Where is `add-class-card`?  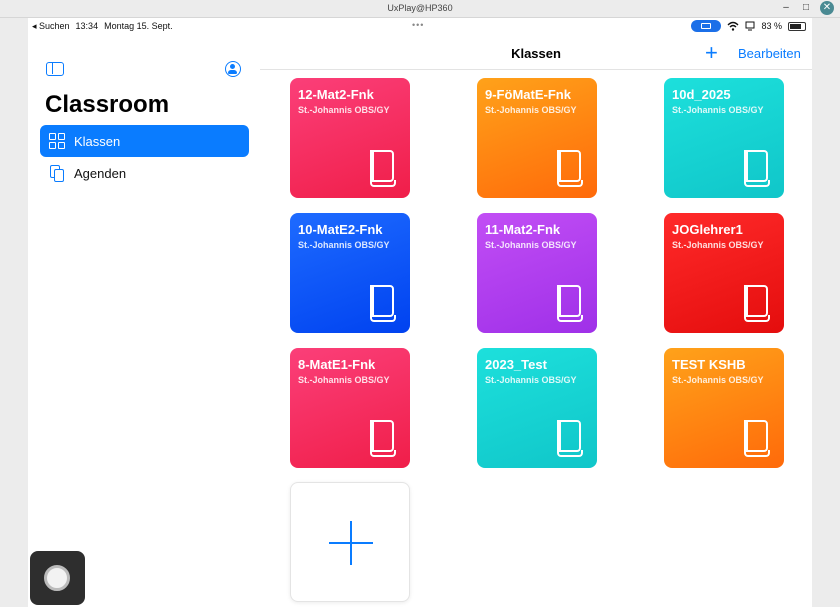 add-class-card is located at coordinates (350, 542).